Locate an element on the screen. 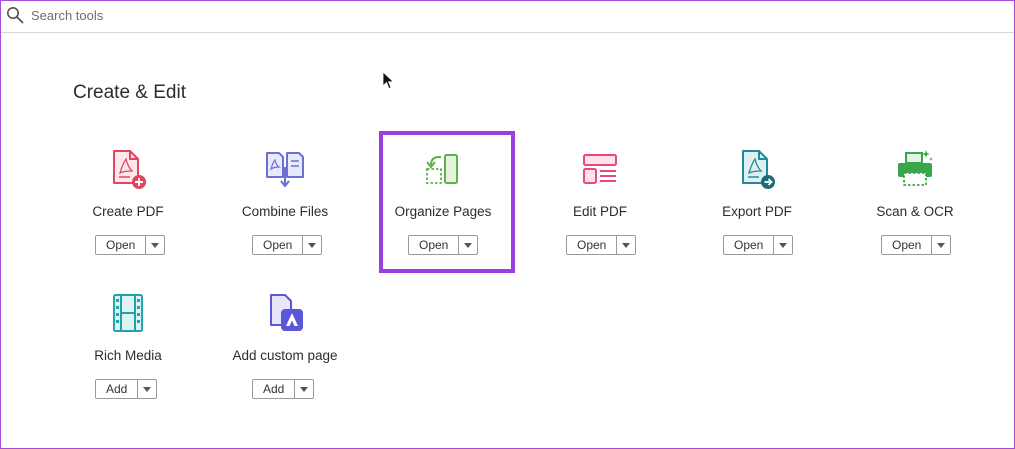 The image size is (1015, 449). export-pdf-split-button: Open is located at coordinates (758, 245).